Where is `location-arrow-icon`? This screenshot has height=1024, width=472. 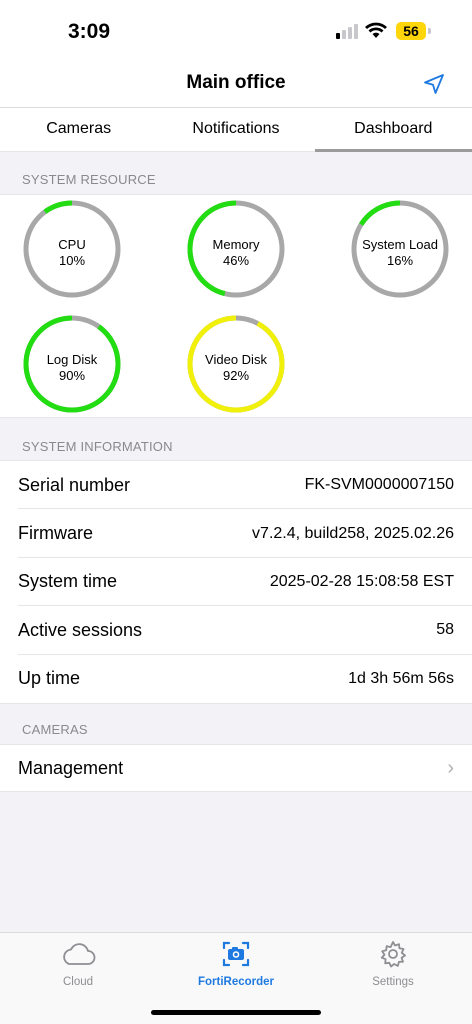
location-arrow-icon is located at coordinates (434, 84).